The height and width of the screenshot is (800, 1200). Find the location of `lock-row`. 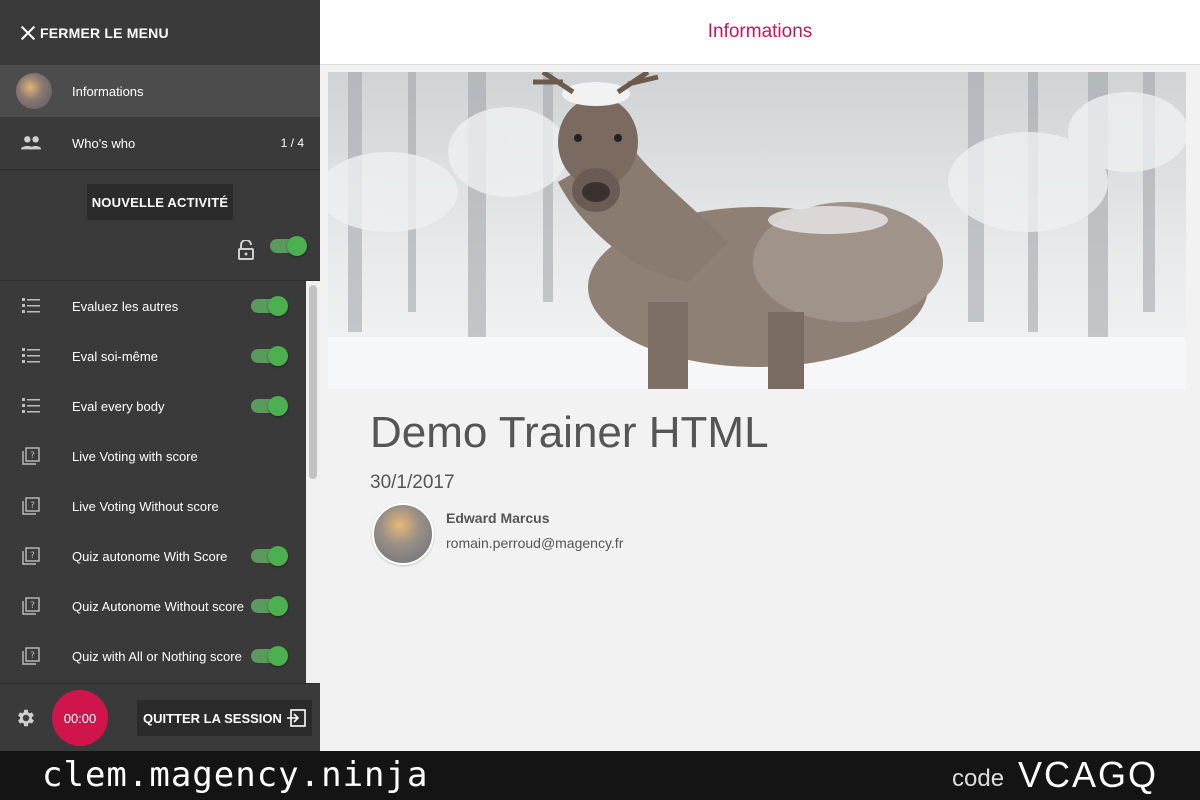

lock-row is located at coordinates (160, 253).